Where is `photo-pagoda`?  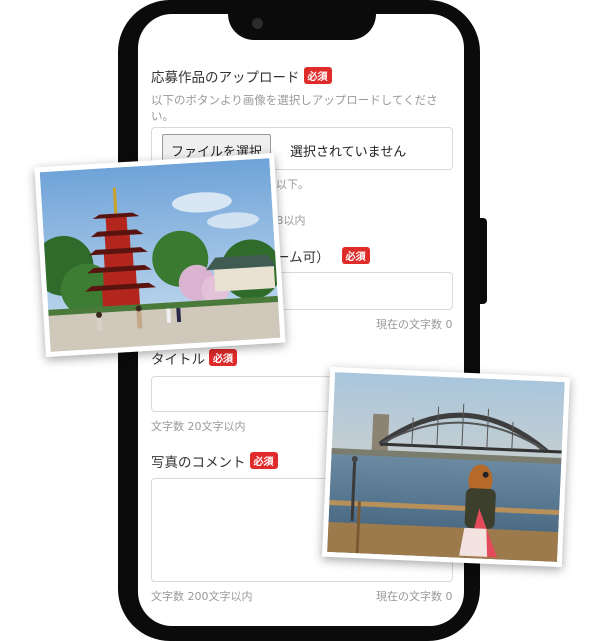 photo-pagoda is located at coordinates (160, 255).